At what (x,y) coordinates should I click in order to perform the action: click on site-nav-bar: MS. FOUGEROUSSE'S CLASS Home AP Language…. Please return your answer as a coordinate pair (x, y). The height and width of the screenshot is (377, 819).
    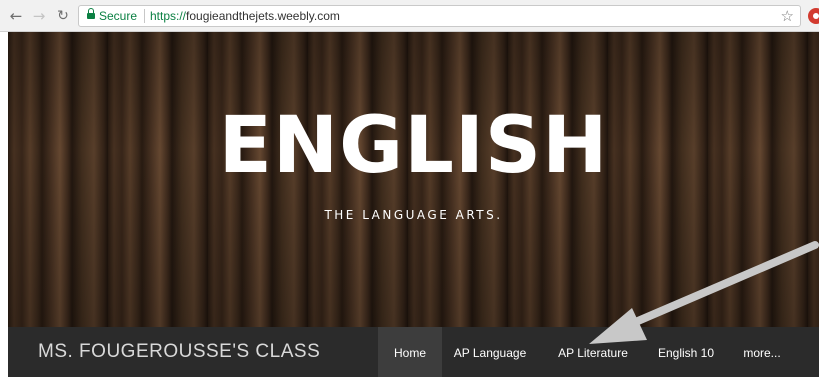
    Looking at the image, I should click on (413, 352).